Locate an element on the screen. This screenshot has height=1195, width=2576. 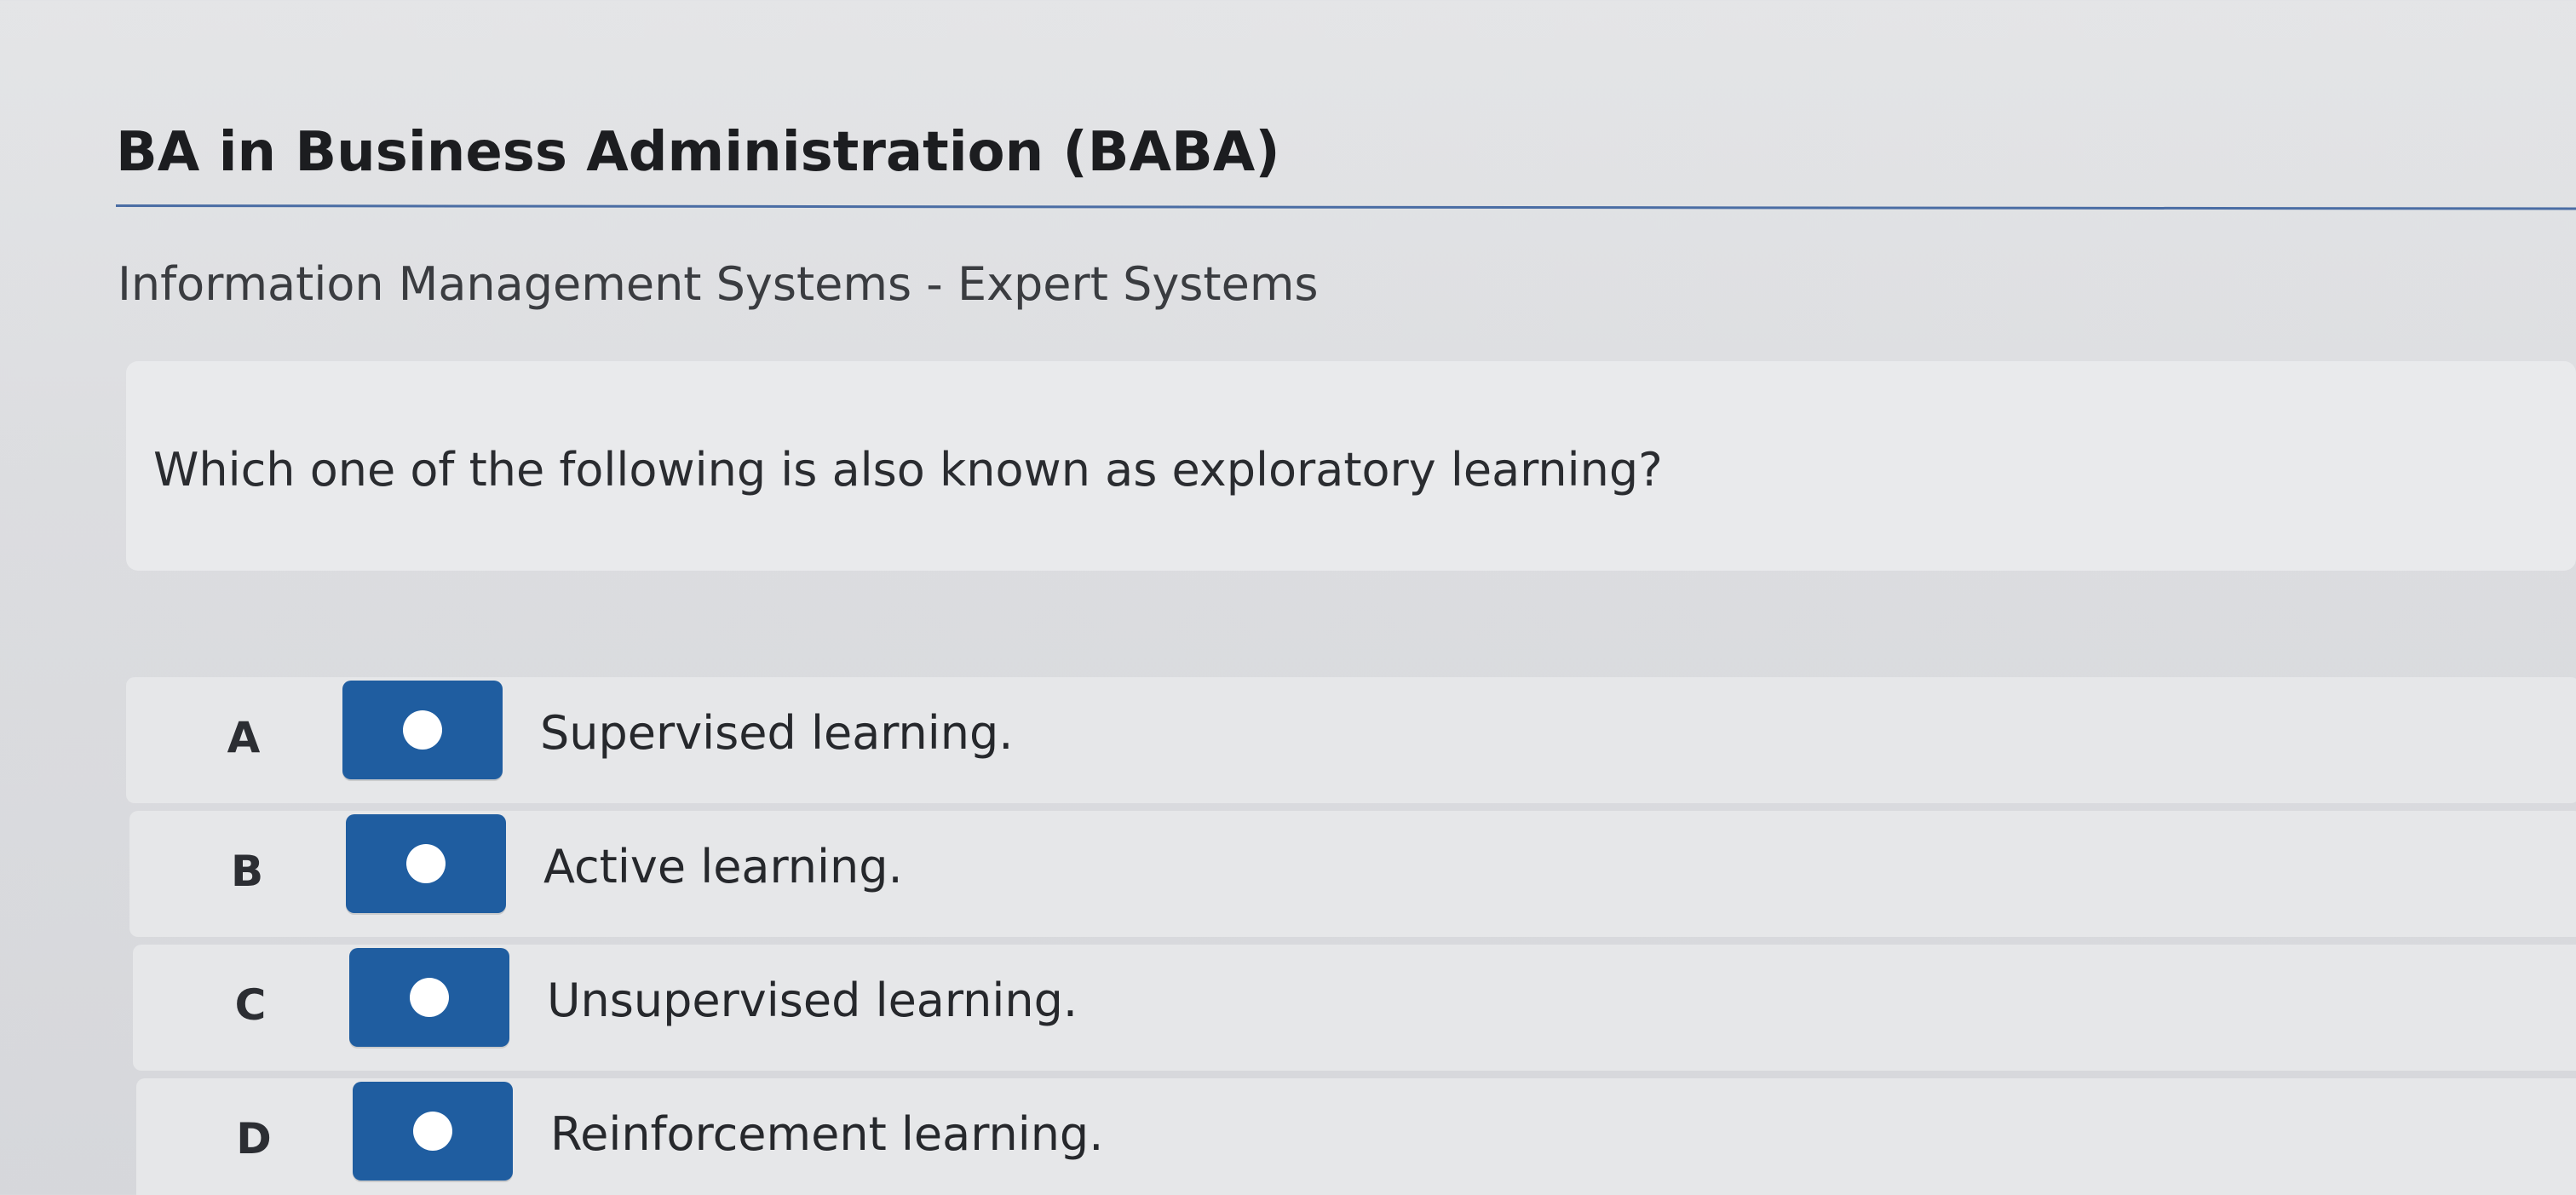
answer-option-b: B Active learning. is located at coordinates (1353, 874).